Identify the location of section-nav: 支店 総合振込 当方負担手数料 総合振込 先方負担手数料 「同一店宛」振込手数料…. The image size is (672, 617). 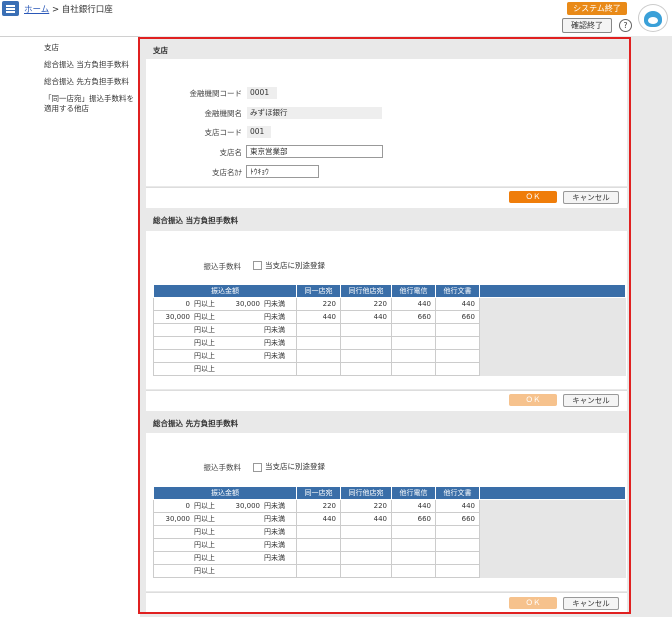
(90, 82).